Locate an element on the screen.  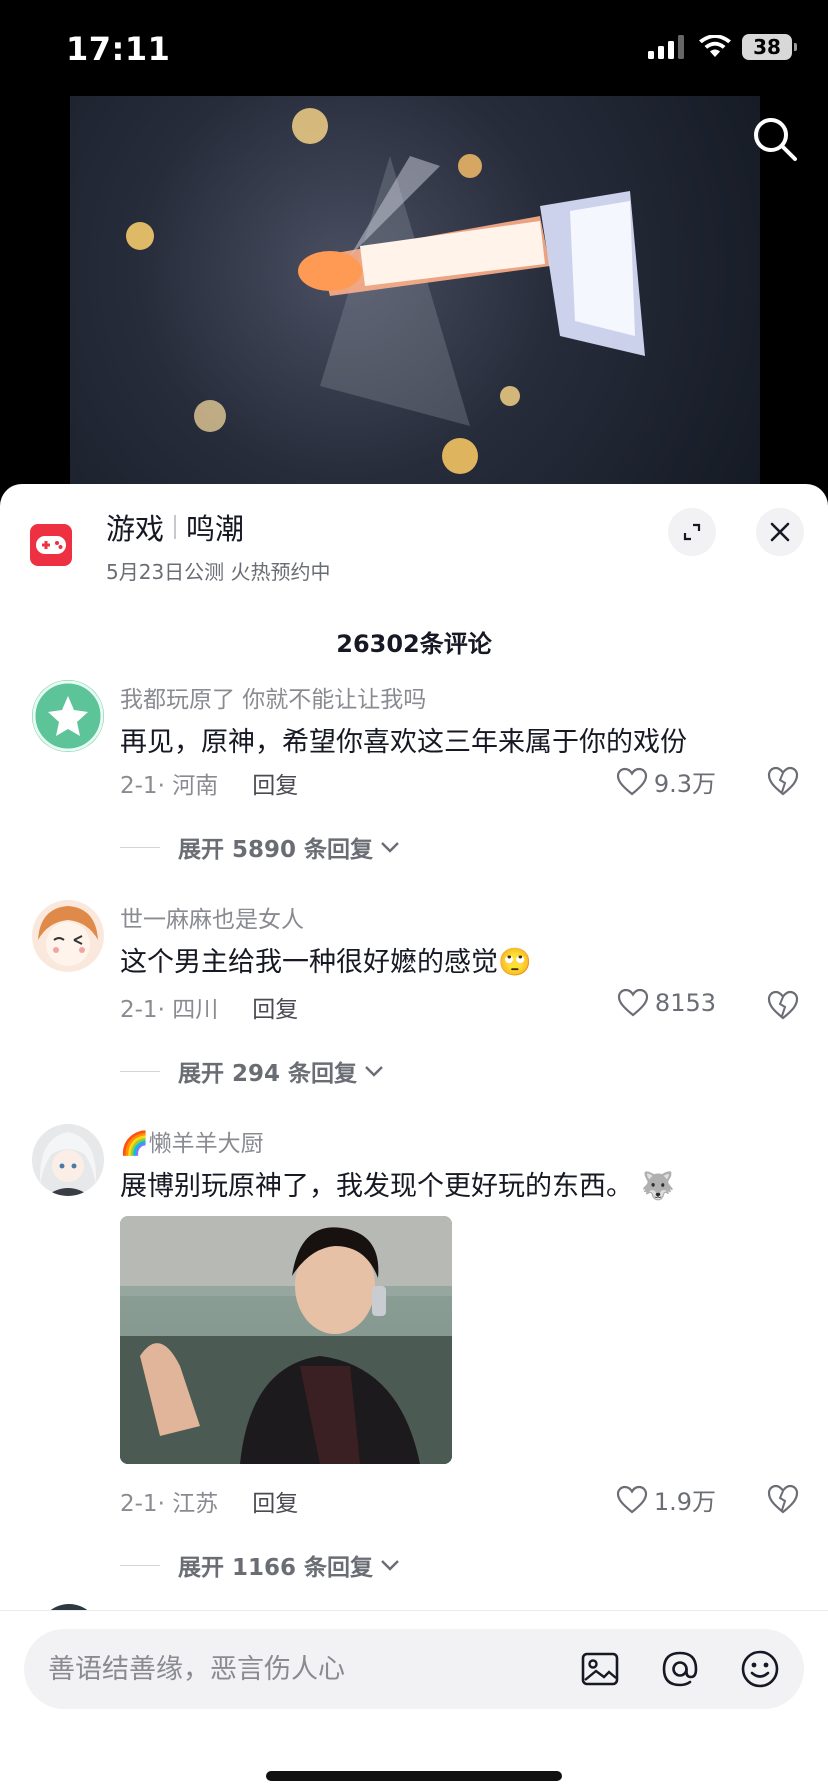
comment-text-row: 展博别玩原神了，我发现个更好玩的东西。 🐺 is located at coordinates (397, 1183).